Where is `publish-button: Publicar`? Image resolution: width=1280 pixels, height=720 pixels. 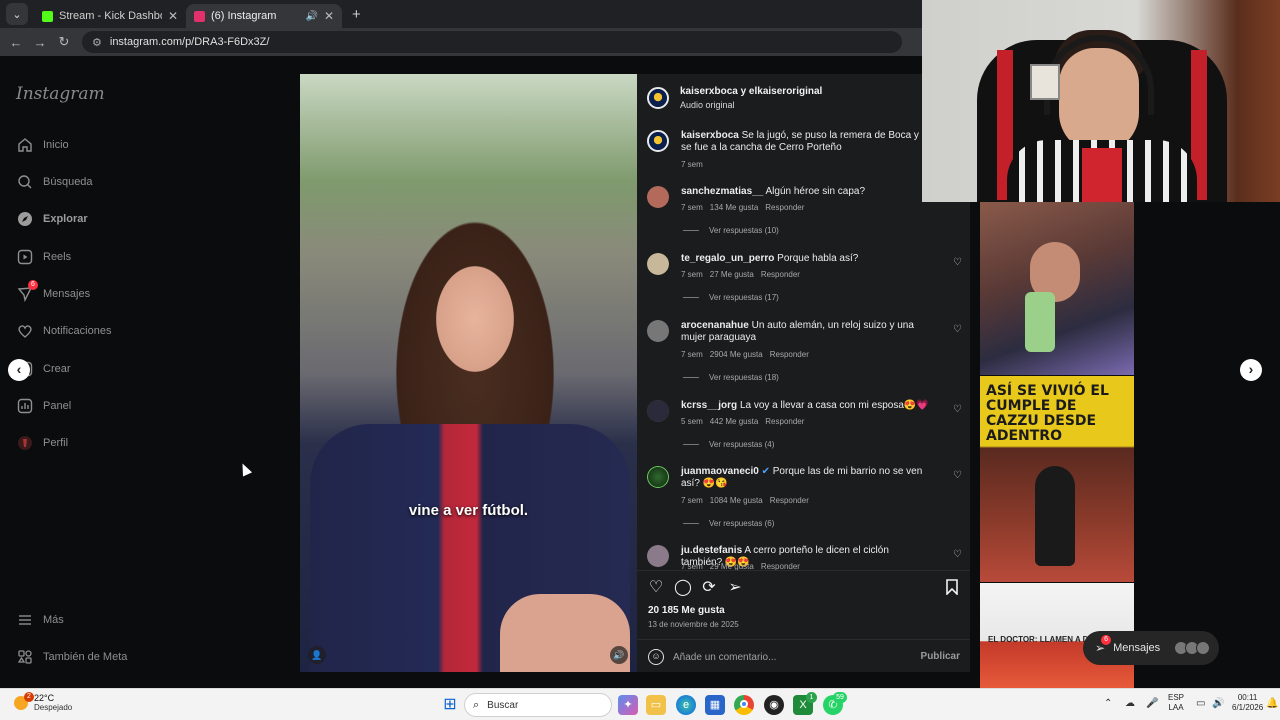
publish-button: Publicar is located at coordinates (940, 656).